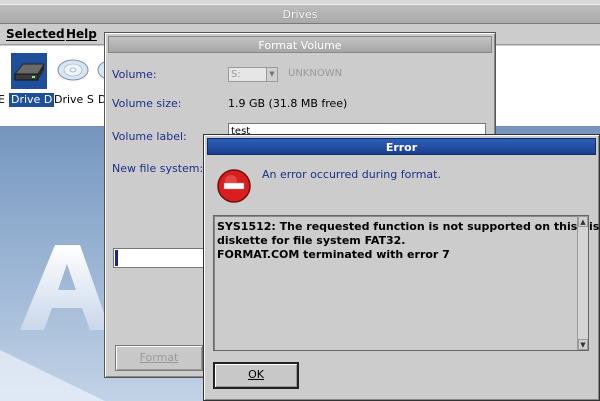 The image size is (600, 401). Describe the element at coordinates (311, 240) in the screenshot. I see `error-line: diskette for file system FAT32.` at that location.